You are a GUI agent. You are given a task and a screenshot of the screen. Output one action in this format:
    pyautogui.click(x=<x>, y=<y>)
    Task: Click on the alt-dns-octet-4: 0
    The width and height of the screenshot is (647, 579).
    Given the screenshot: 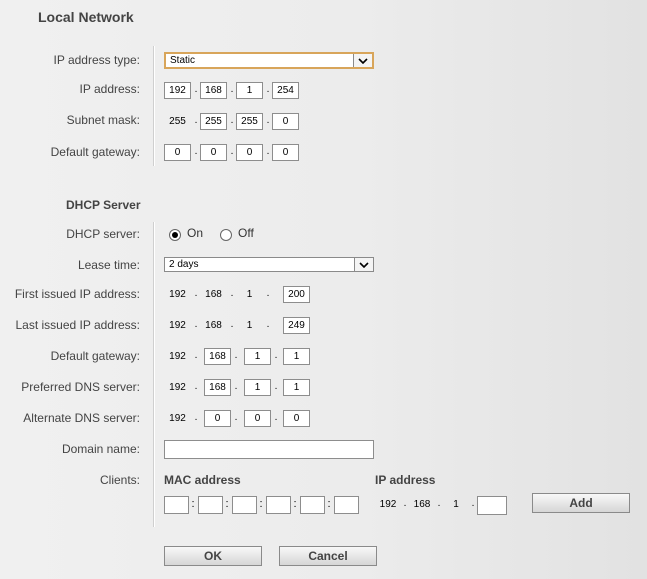 What is the action you would take?
    pyautogui.click(x=296, y=418)
    